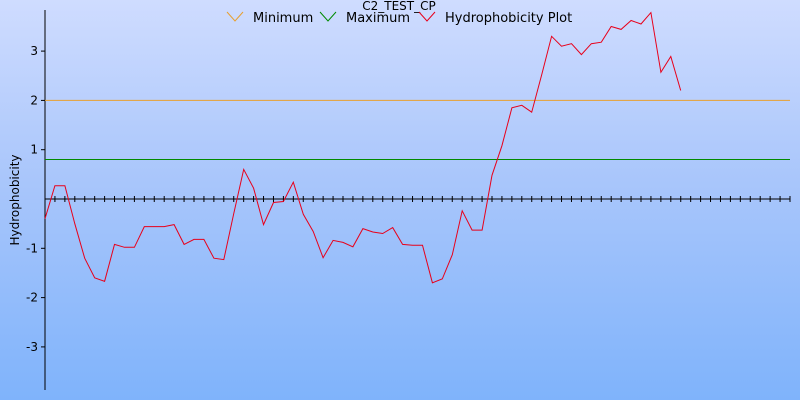 Image resolution: width=800 pixels, height=400 pixels. I want to click on y-tick-label: 3, so click(34, 51).